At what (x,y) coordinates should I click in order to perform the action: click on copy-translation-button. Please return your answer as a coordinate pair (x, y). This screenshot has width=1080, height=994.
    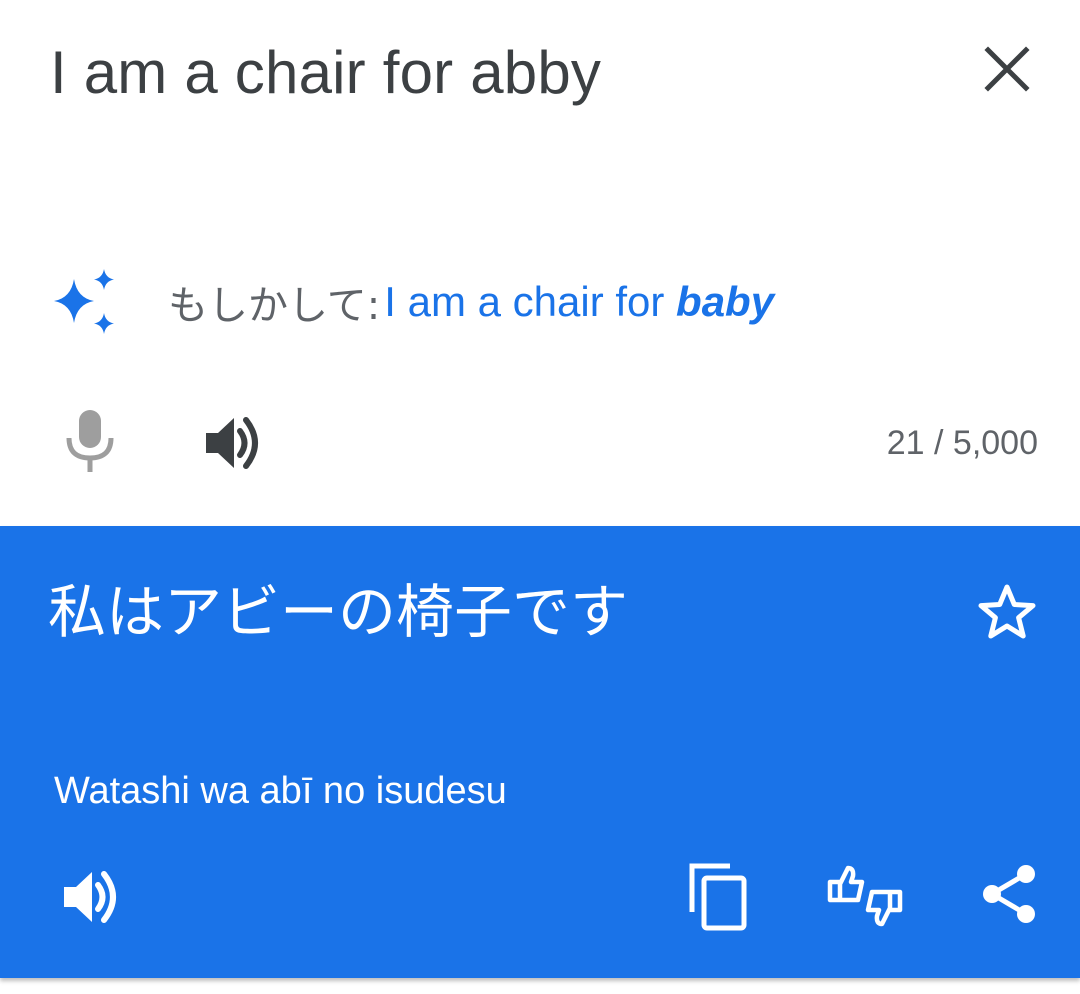
    Looking at the image, I should click on (718, 896).